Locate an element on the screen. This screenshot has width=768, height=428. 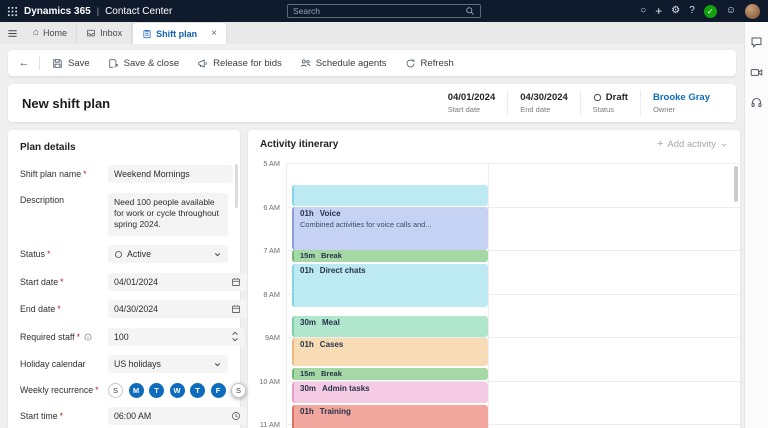
search-input is located at coordinates (379, 11).